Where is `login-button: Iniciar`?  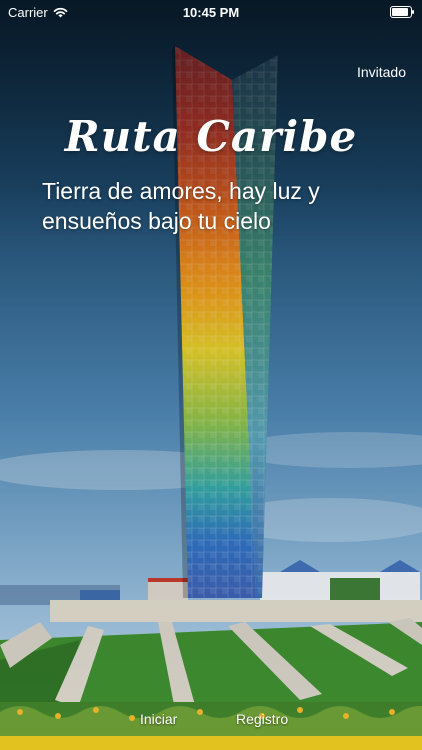
login-button: Iniciar is located at coordinates (158, 719).